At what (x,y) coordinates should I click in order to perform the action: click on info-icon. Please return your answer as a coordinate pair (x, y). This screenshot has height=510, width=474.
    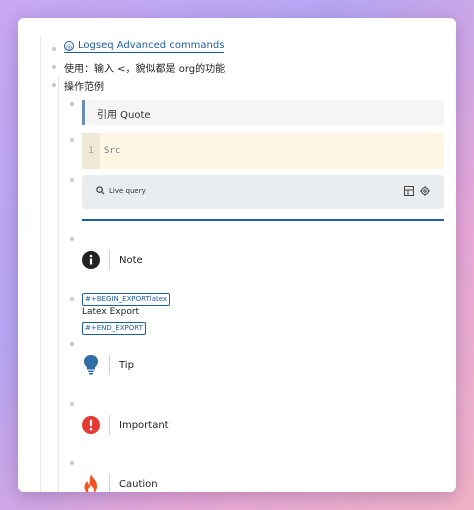
    Looking at the image, I should click on (91, 260).